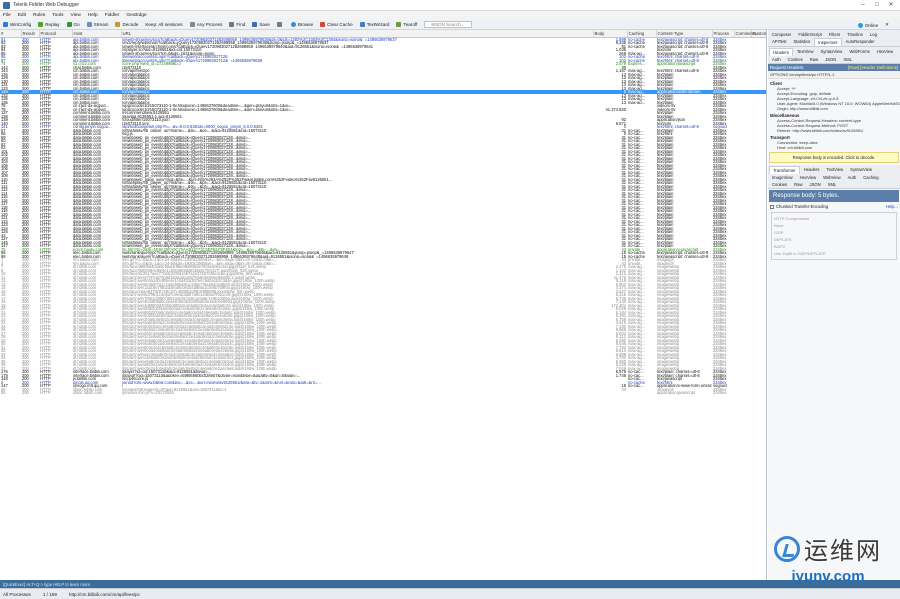 The image size is (900, 599). I want to click on any-process-button: Any Process, so click(206, 24).